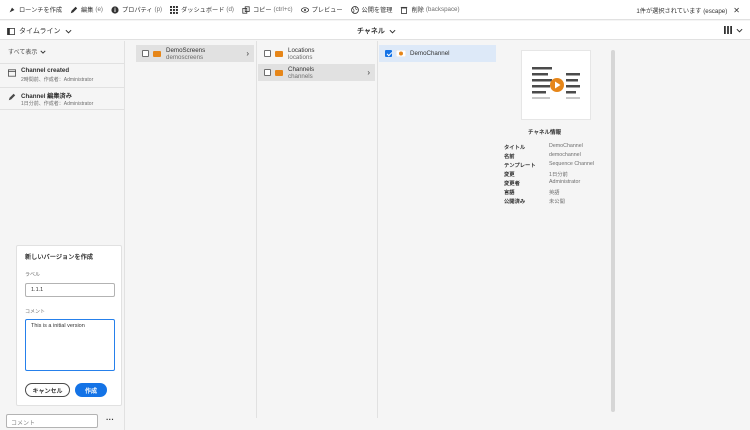 The height and width of the screenshot is (430, 750). Describe the element at coordinates (11, 31) in the screenshot. I see `rail-panel-icon` at that location.